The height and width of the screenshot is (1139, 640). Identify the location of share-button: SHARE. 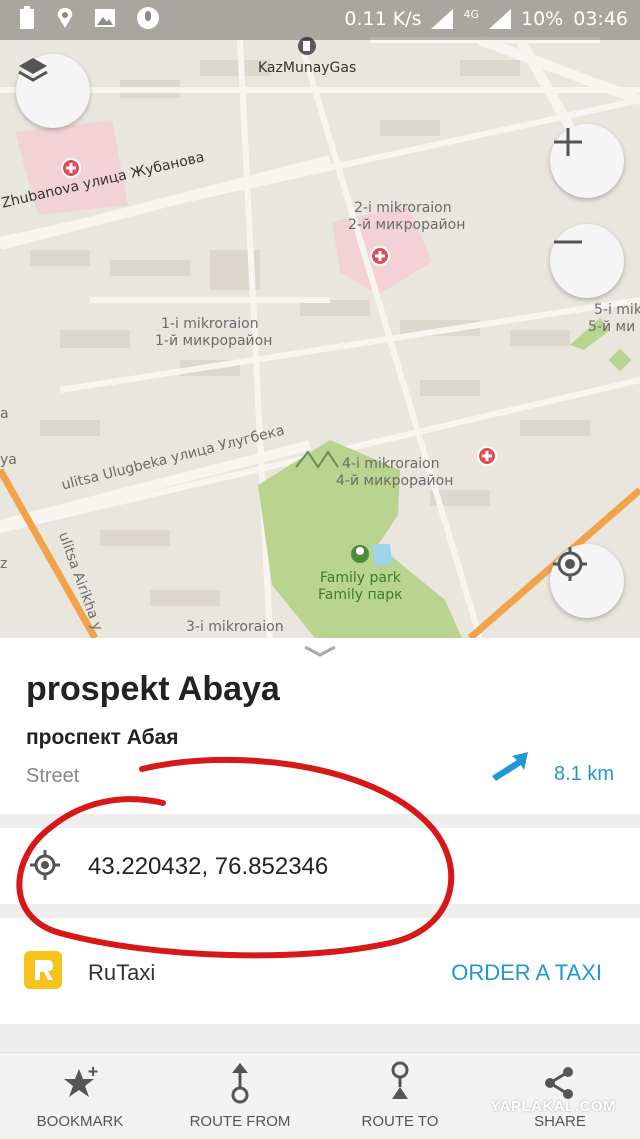
(560, 1096).